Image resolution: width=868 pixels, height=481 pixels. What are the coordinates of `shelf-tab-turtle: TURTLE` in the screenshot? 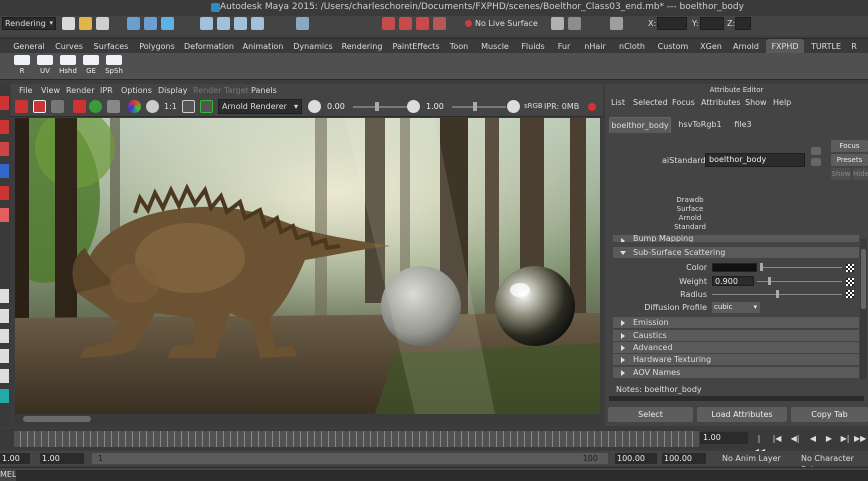 It's located at (826, 46).